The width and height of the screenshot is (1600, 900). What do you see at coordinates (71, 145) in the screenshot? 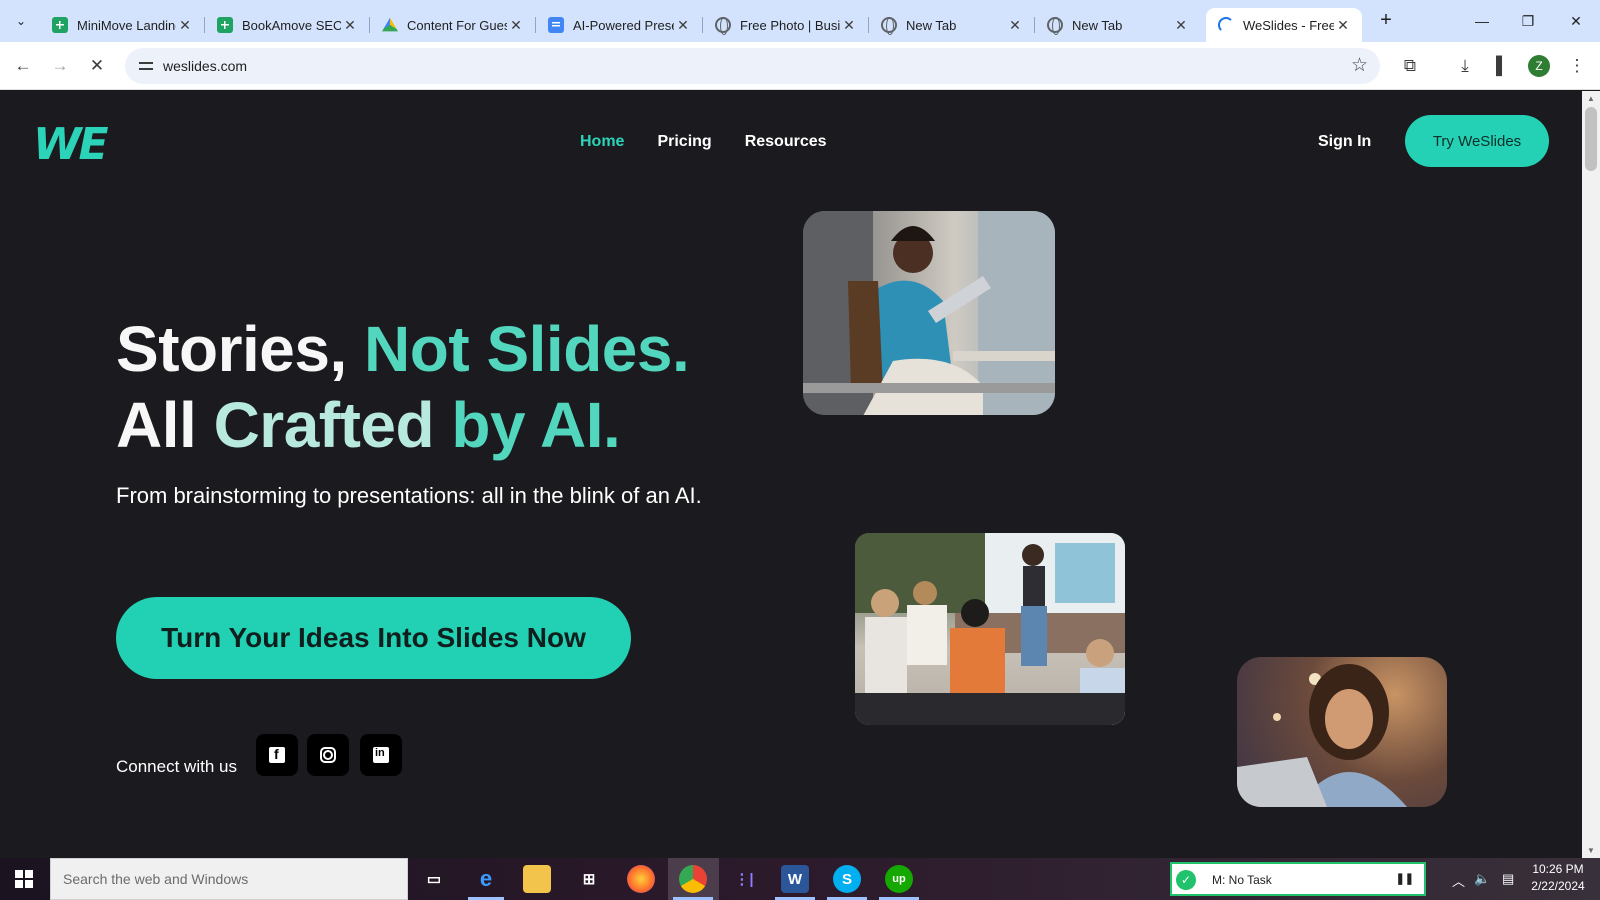
I see `weslides-logo: WE` at bounding box center [71, 145].